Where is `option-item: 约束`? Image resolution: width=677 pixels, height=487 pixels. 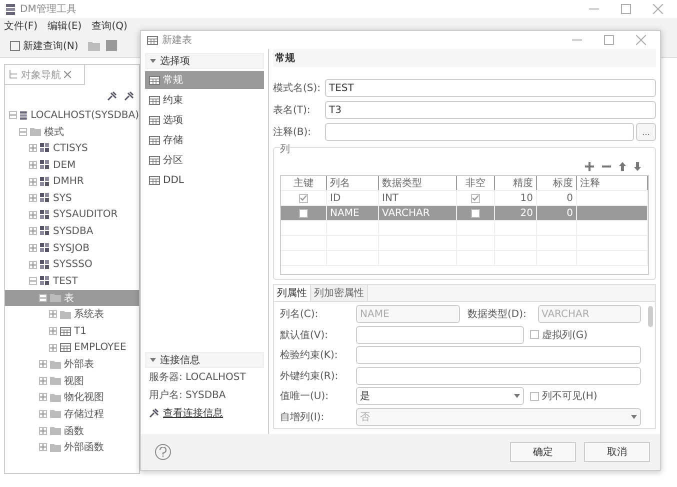 option-item: 约束 is located at coordinates (204, 100).